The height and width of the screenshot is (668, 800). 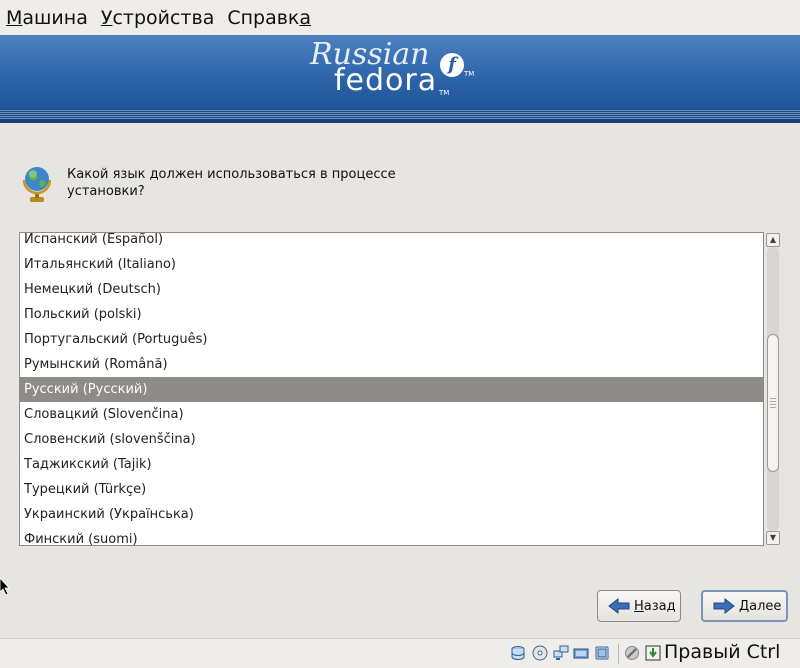 What do you see at coordinates (400, 17) in the screenshot?
I see `vm-menubar: Машина Устройства Справка` at bounding box center [400, 17].